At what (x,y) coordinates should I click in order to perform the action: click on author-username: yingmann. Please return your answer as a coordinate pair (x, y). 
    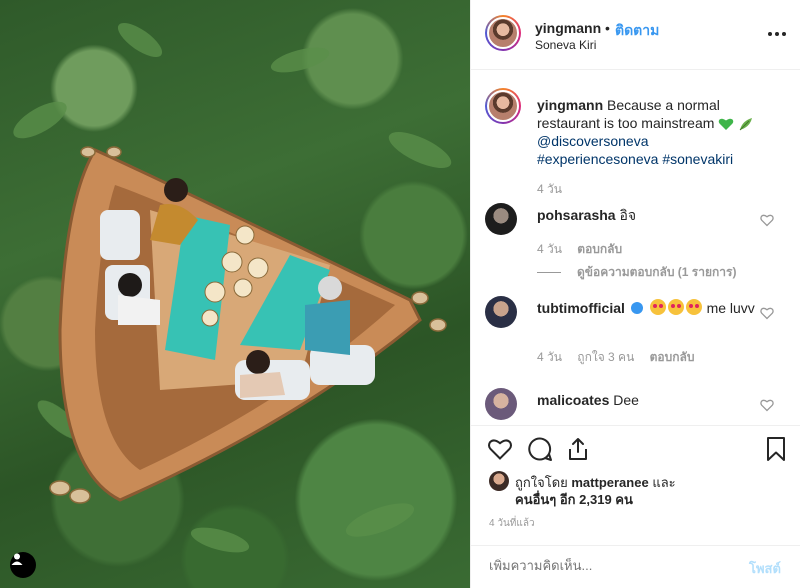
    Looking at the image, I should click on (568, 28).